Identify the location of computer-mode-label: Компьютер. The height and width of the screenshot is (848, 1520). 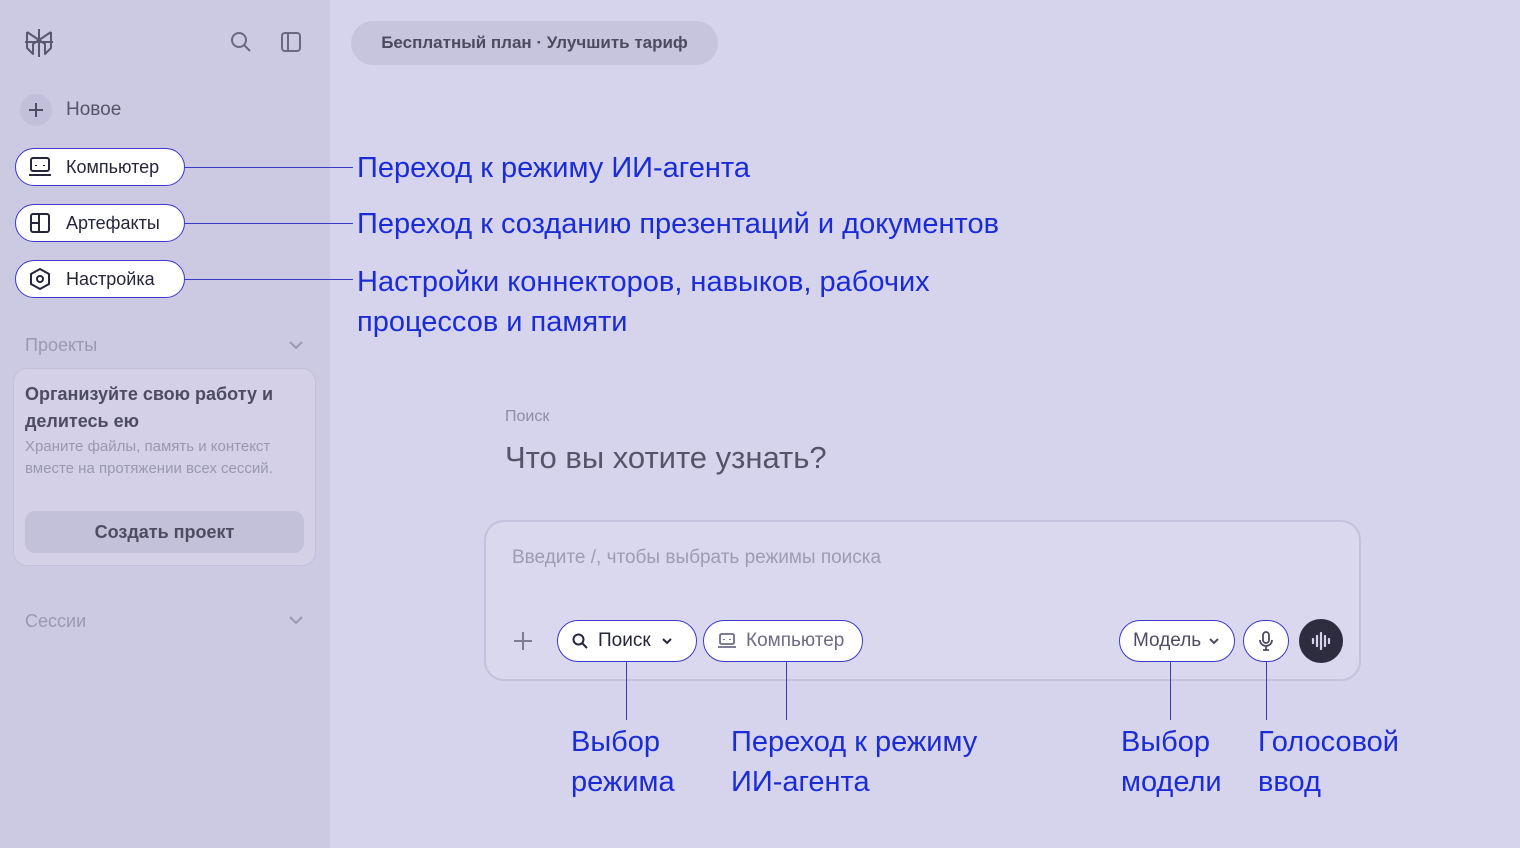
(795, 640).